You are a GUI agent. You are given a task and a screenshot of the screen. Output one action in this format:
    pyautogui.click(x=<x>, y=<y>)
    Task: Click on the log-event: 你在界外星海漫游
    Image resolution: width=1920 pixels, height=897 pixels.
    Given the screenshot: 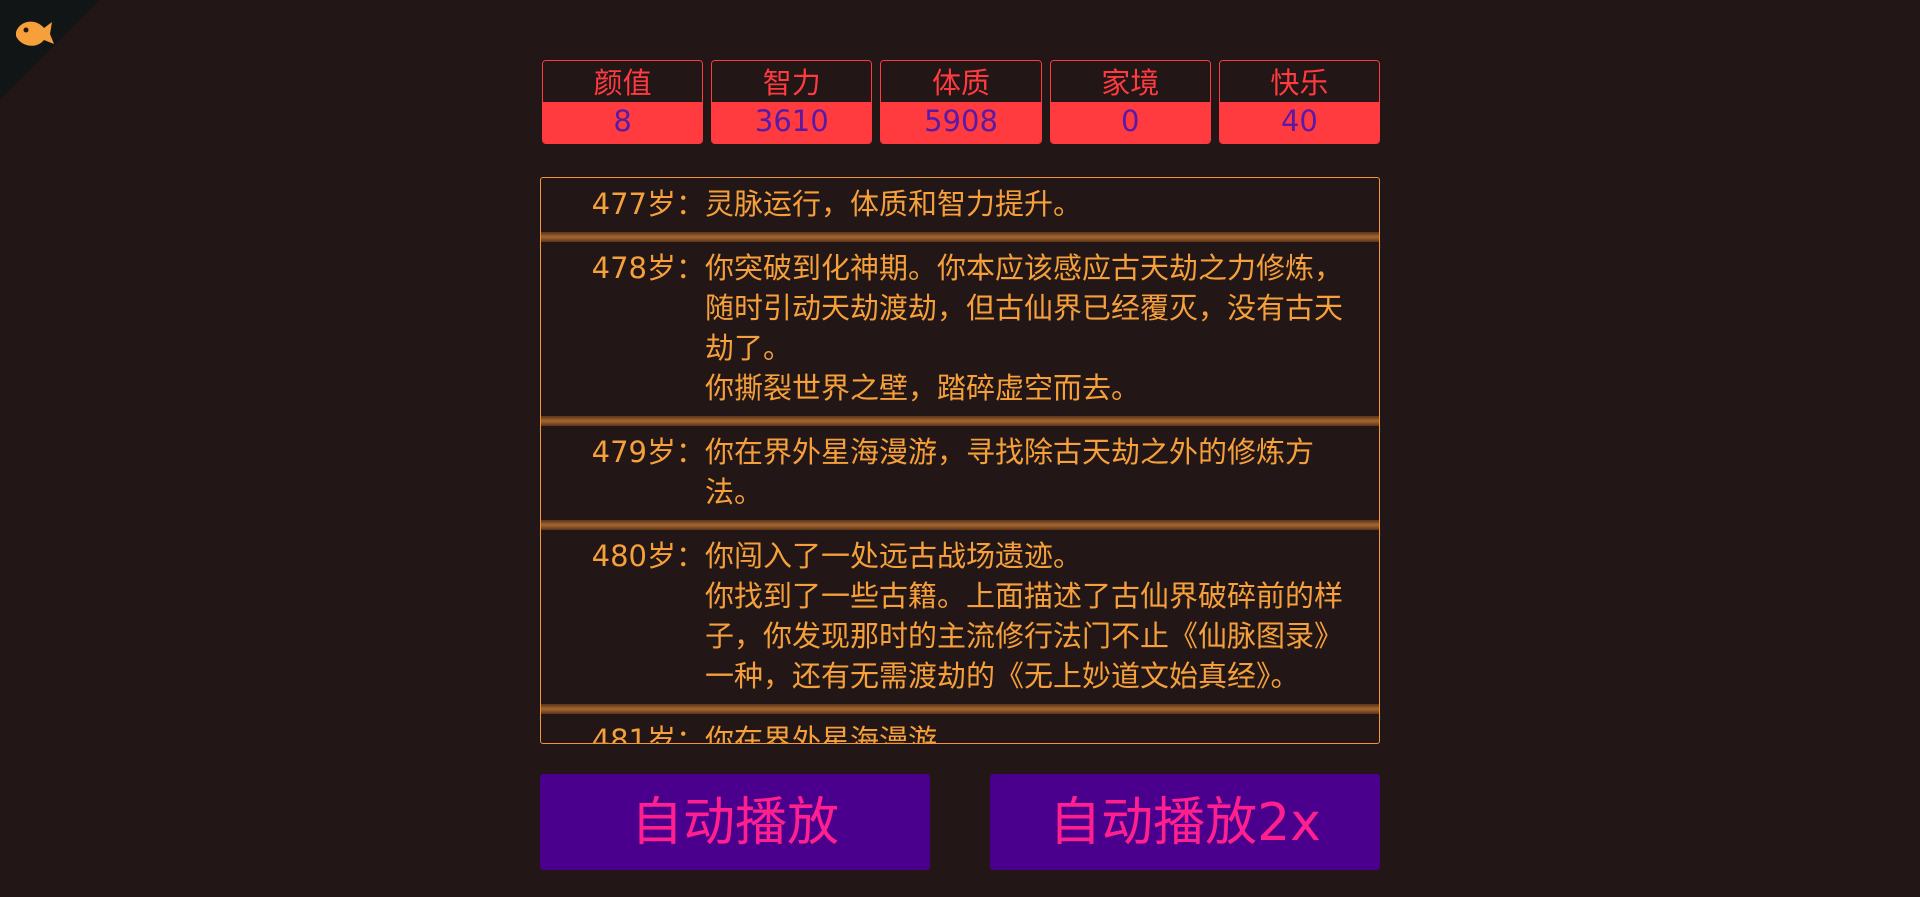 What is the action you would take?
    pyautogui.click(x=821, y=733)
    